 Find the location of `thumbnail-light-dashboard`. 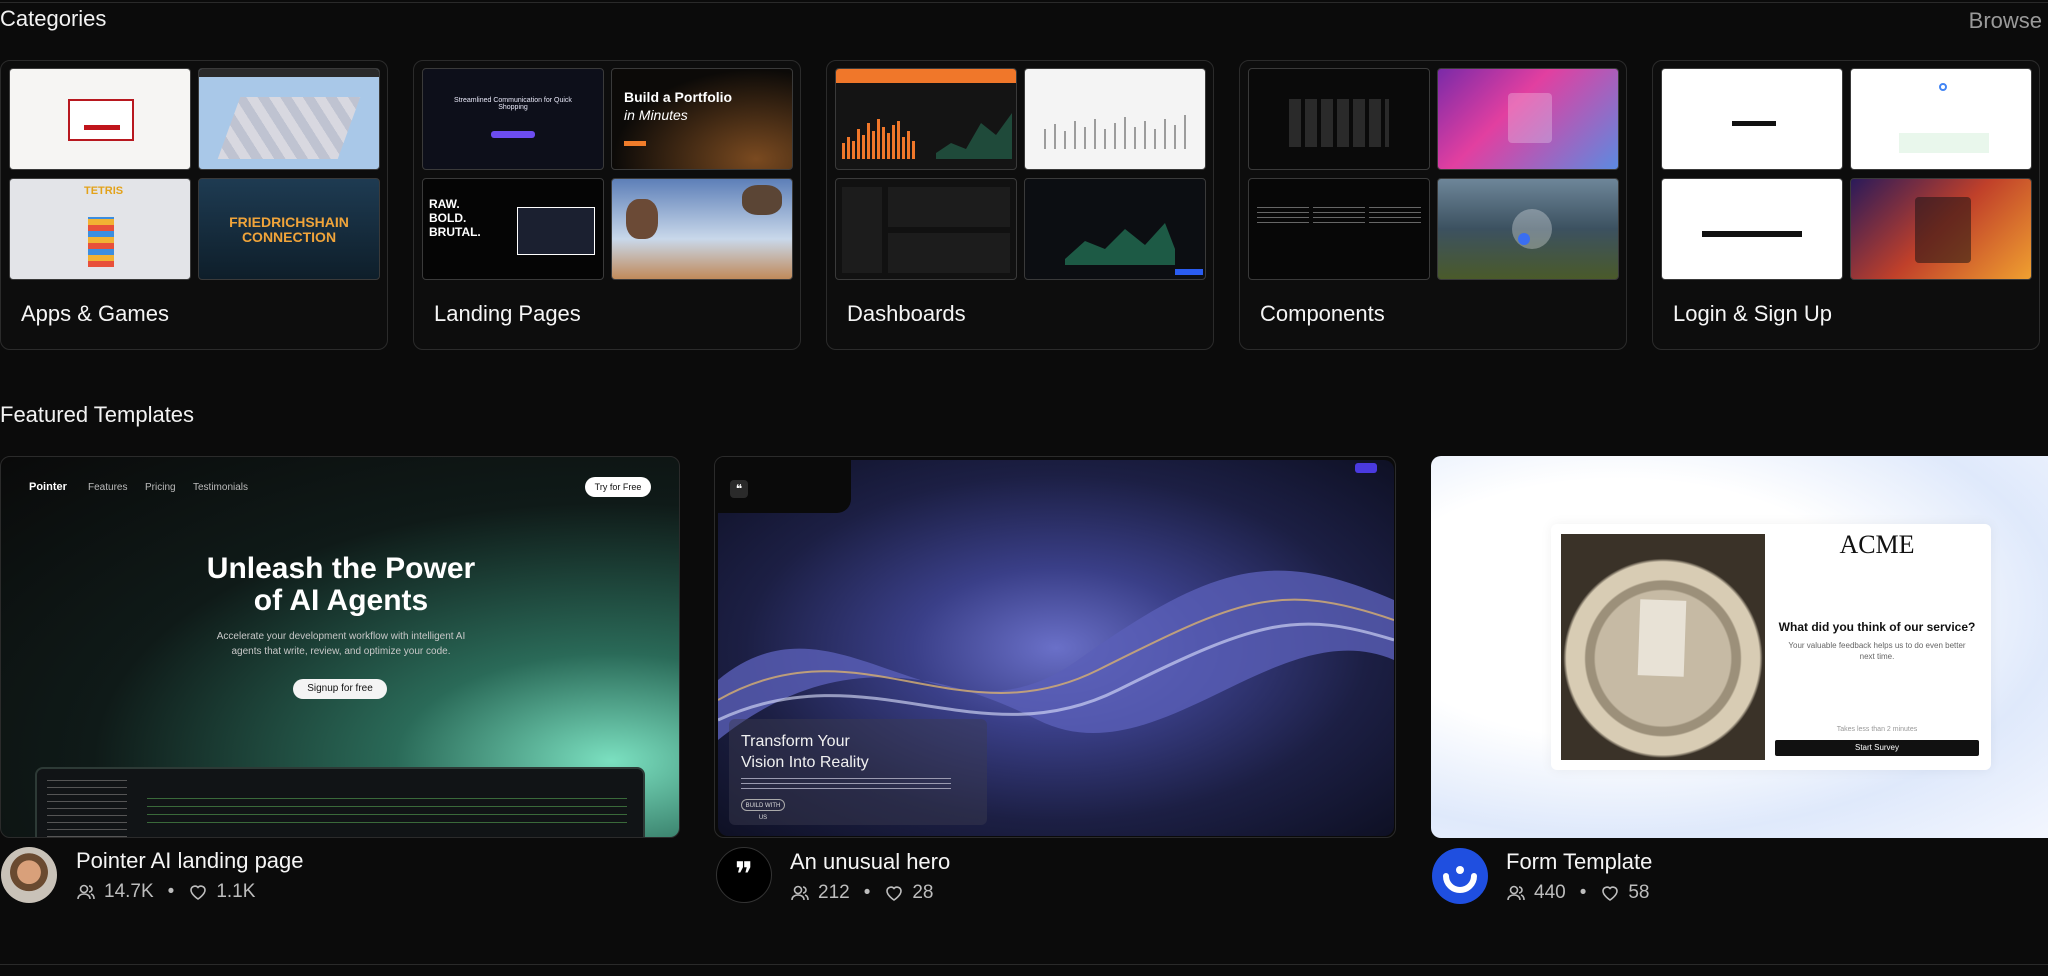

thumbnail-light-dashboard is located at coordinates (1115, 119).